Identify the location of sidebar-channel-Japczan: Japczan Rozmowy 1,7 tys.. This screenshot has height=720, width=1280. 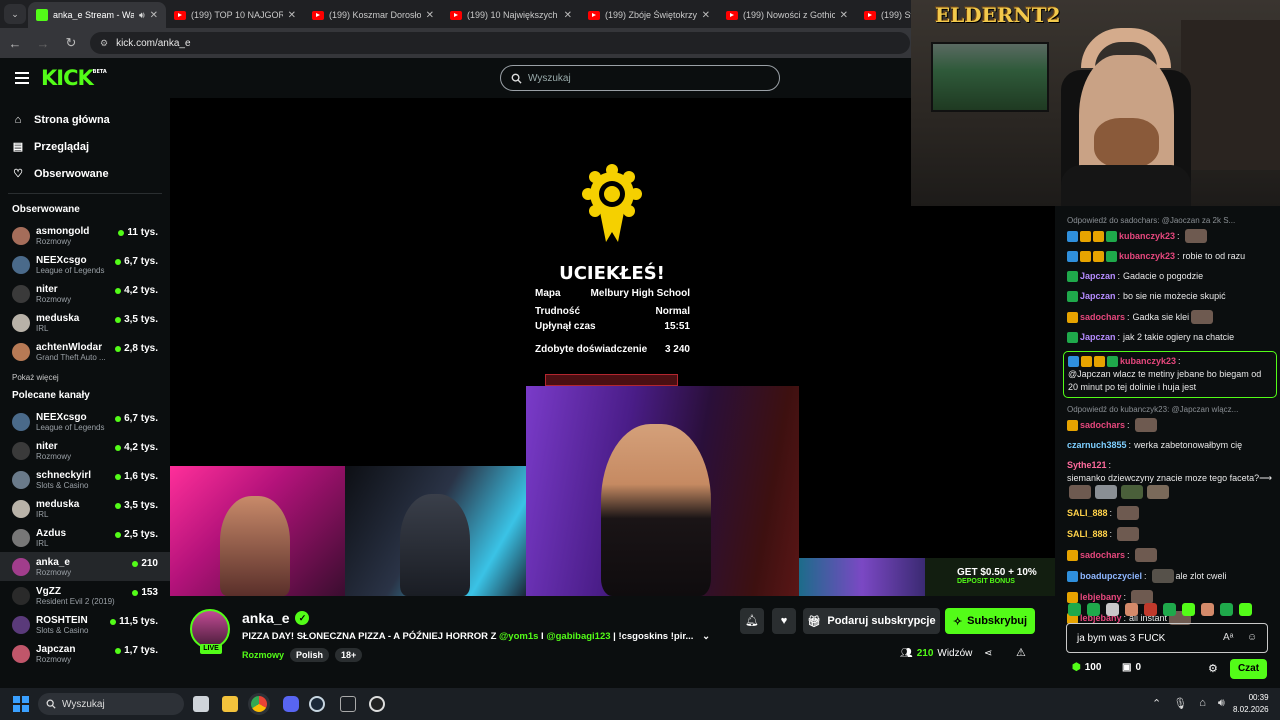
(85, 653).